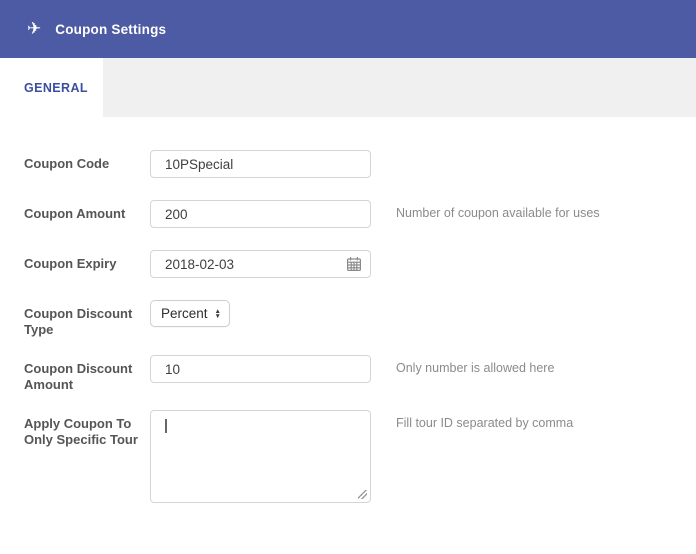 This screenshot has height=554, width=696. I want to click on coupon-code-input, so click(260, 164).